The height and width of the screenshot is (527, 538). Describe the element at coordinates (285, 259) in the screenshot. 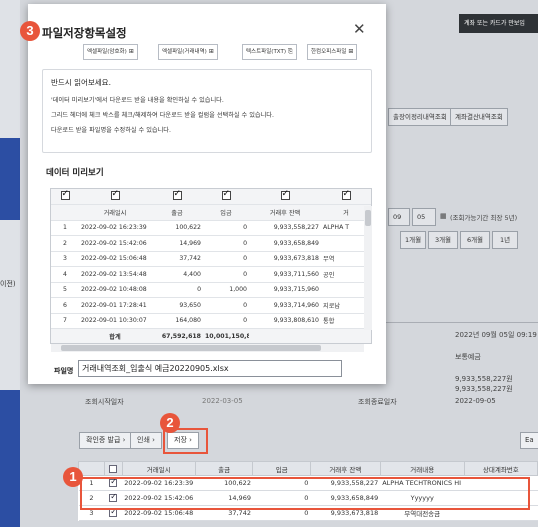

I see `grid-cell: 9,933,673,818` at that location.